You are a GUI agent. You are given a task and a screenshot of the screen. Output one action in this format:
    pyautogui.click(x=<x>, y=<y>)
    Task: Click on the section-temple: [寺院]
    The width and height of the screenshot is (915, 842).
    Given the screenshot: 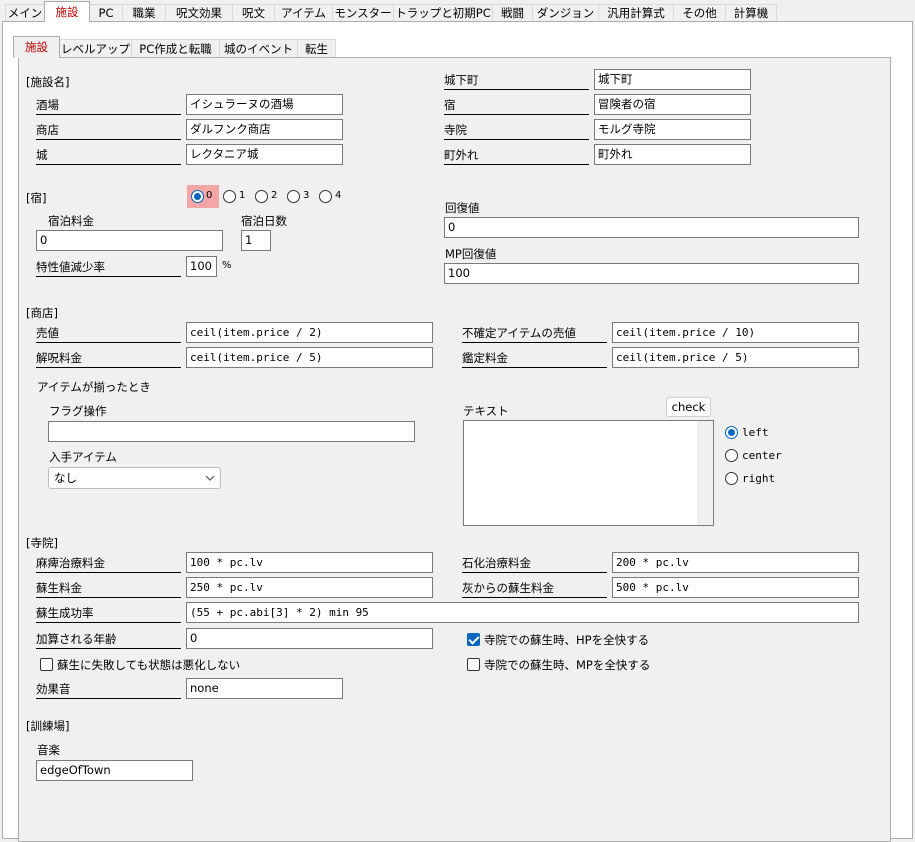 What is the action you would take?
    pyautogui.click(x=42, y=543)
    